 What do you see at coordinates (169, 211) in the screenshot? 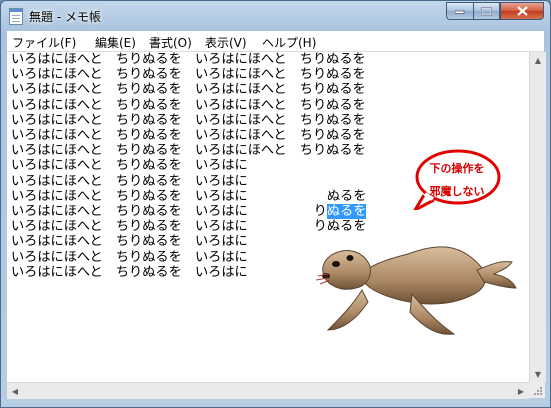
I see `text-line: いろはにほへと ちりぬるを いろはに り` at bounding box center [169, 211].